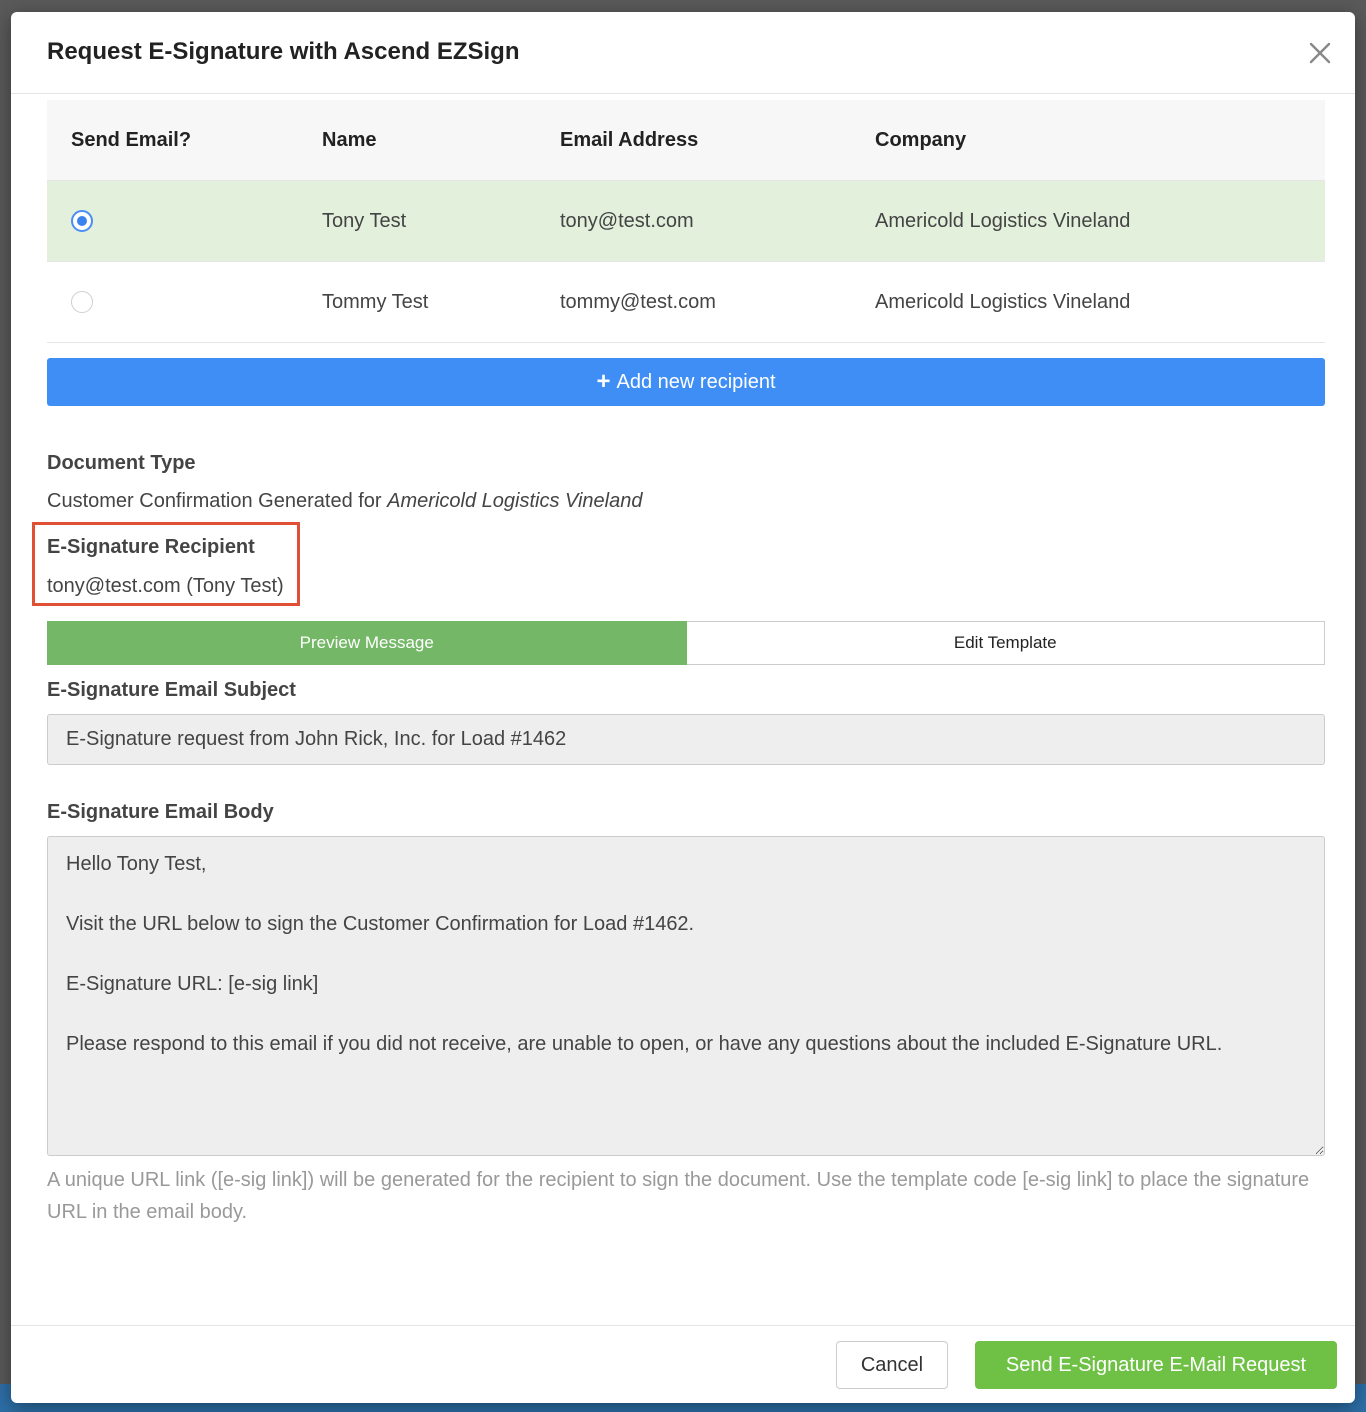 The image size is (1366, 1412). What do you see at coordinates (1320, 53) in the screenshot?
I see `close-icon` at bounding box center [1320, 53].